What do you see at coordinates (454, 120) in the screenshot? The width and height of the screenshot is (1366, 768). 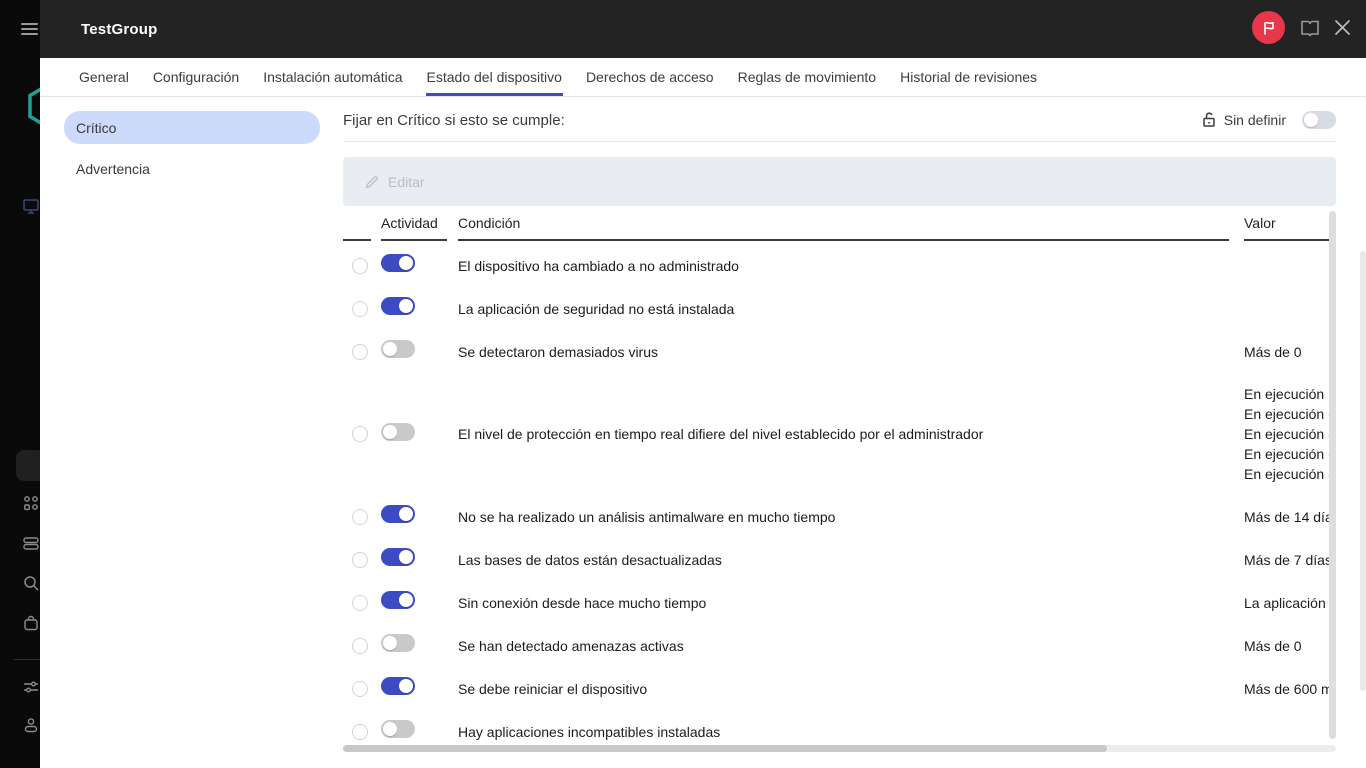 I see `condition-header-label: Fijar en Crítico si esto se cumple:` at bounding box center [454, 120].